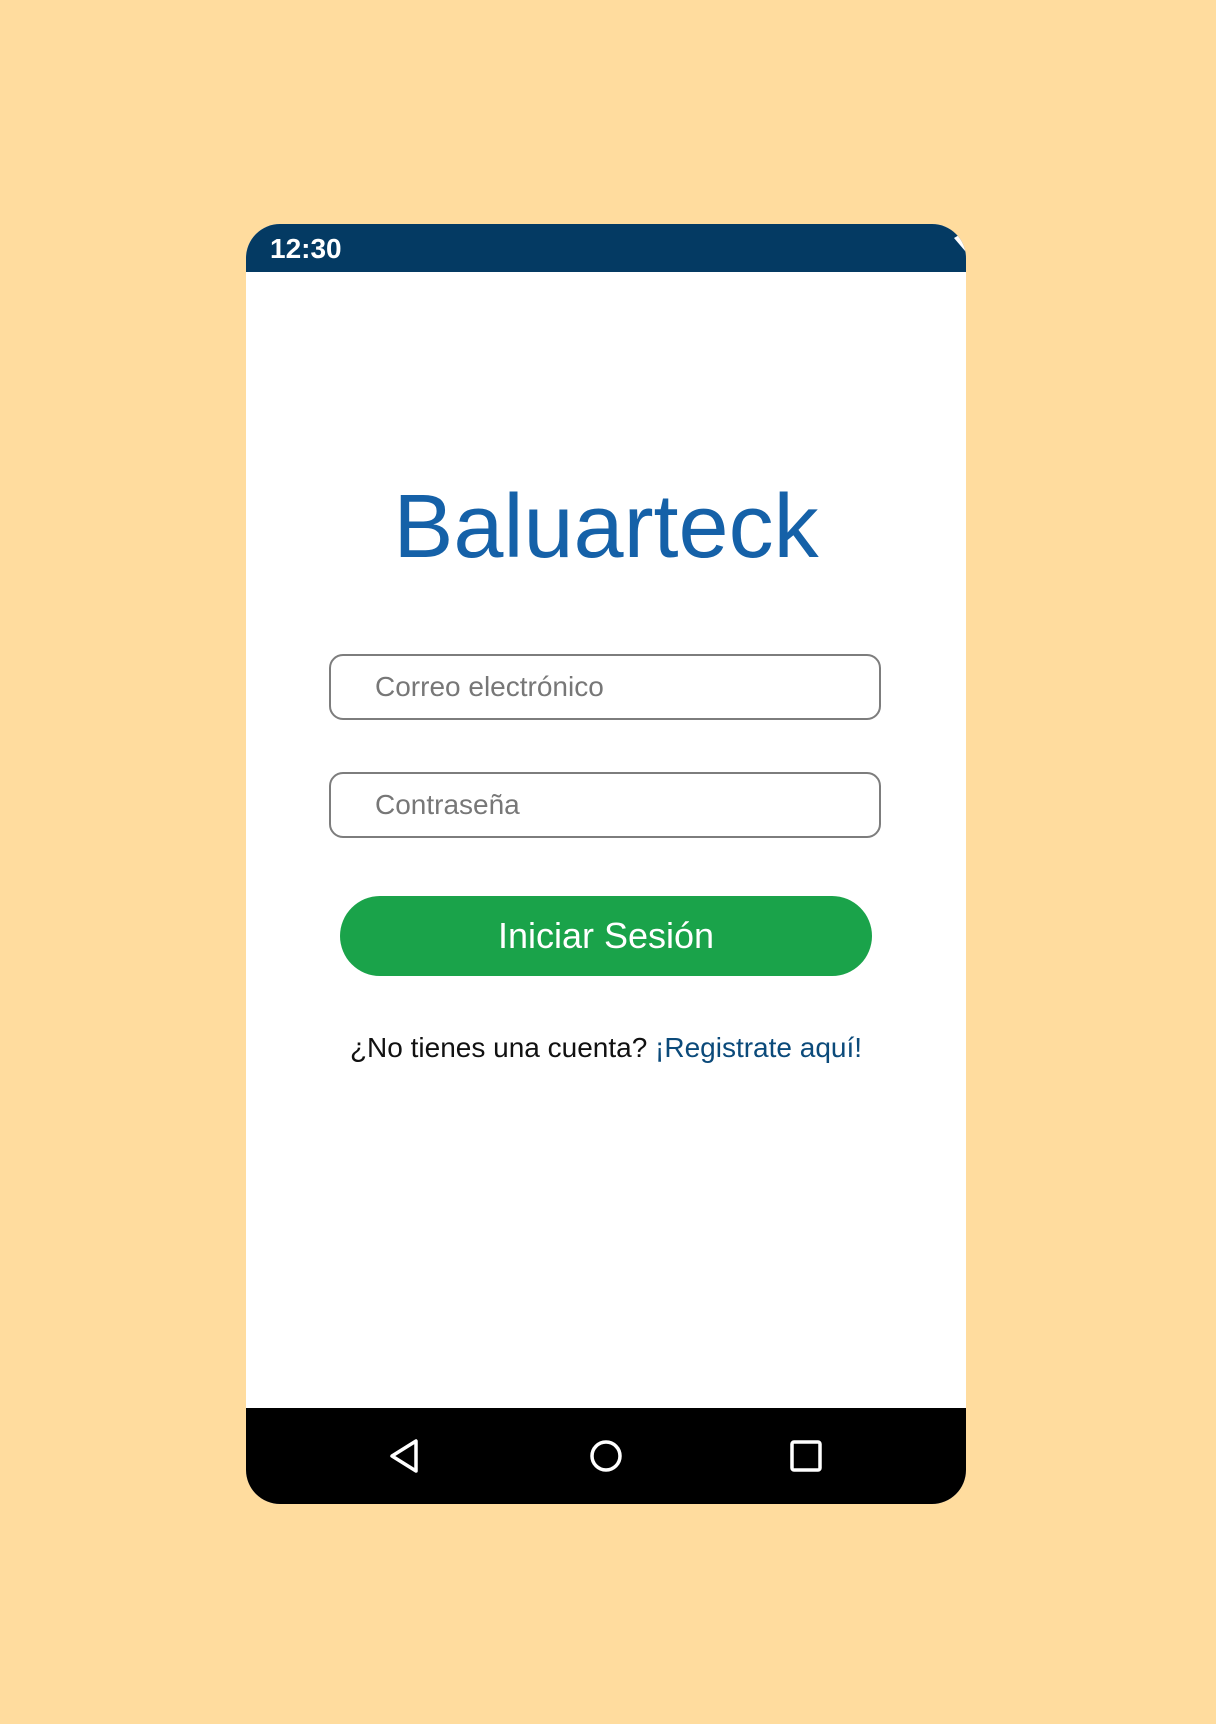 Image resolution: width=1216 pixels, height=1724 pixels. I want to click on password-field, so click(605, 805).